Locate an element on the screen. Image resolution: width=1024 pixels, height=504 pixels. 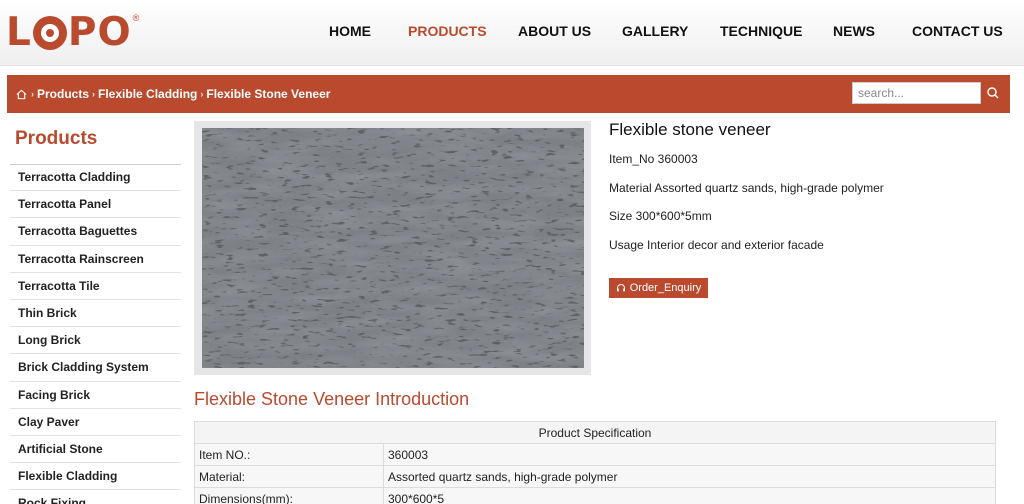
nav-products: PRODUCTS is located at coordinates (447, 31).